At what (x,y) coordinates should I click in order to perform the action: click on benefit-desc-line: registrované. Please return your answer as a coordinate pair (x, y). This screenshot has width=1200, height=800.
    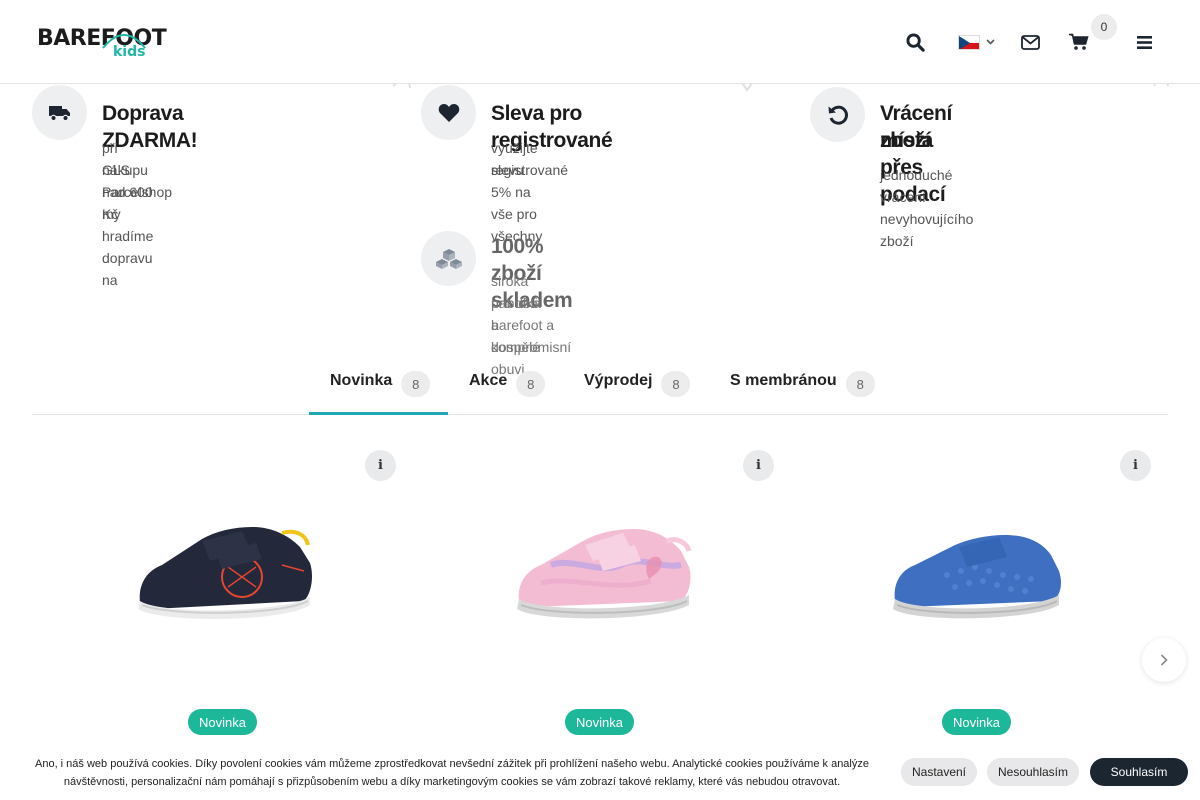
    Looking at the image, I should click on (530, 170).